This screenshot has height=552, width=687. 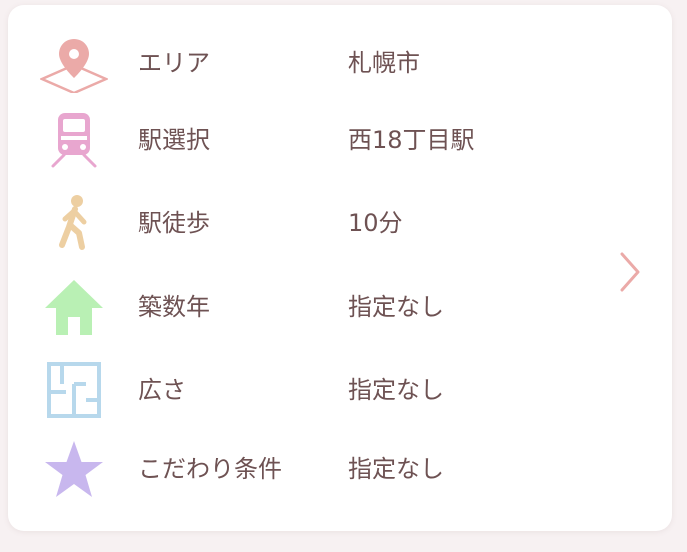 What do you see at coordinates (74, 307) in the screenshot?
I see `house-icon` at bounding box center [74, 307].